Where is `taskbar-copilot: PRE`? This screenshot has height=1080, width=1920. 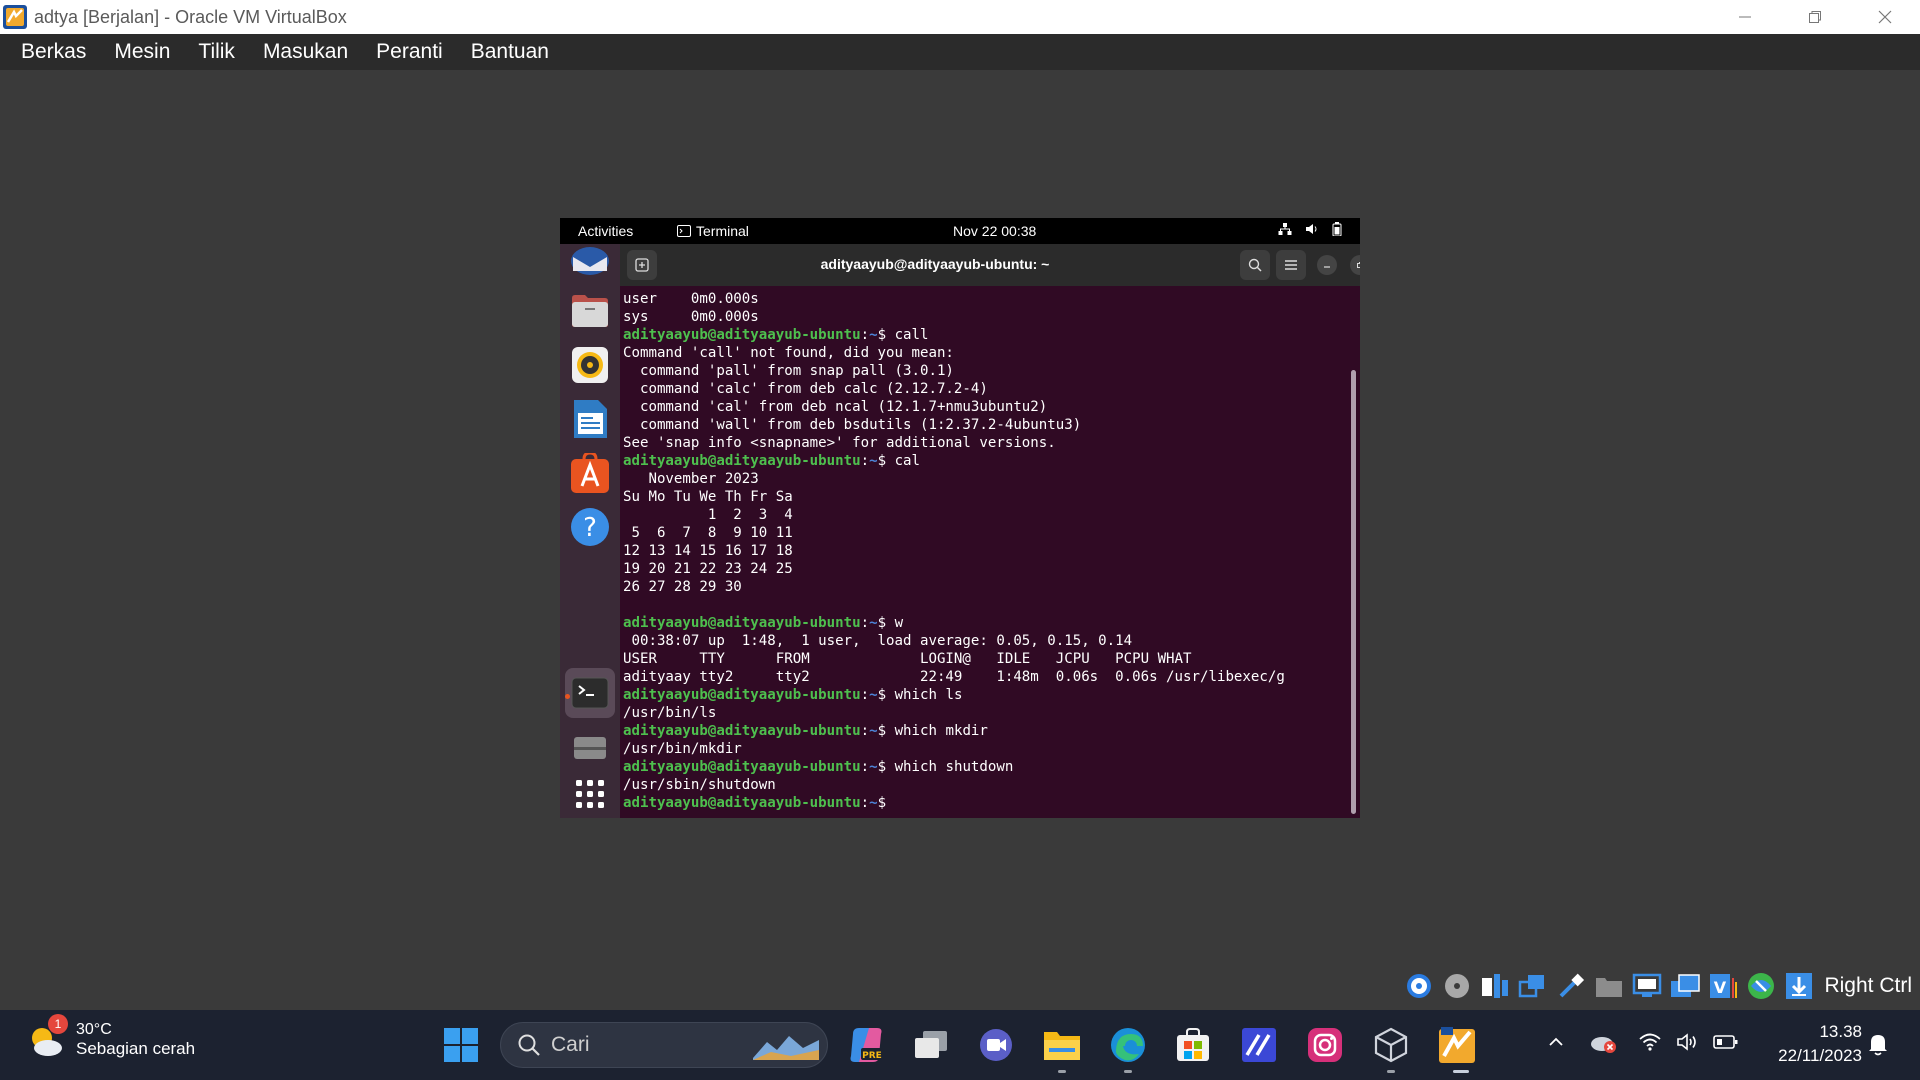 taskbar-copilot: PRE is located at coordinates (866, 1045).